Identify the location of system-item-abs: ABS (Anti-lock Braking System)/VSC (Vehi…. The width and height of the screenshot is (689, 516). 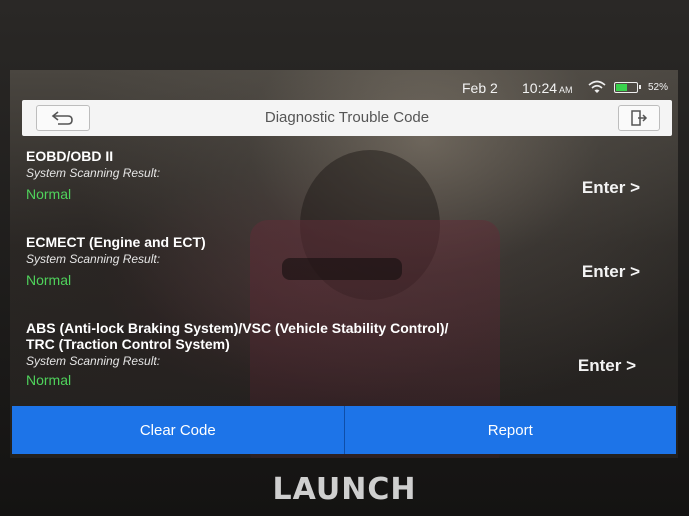
(346, 354).